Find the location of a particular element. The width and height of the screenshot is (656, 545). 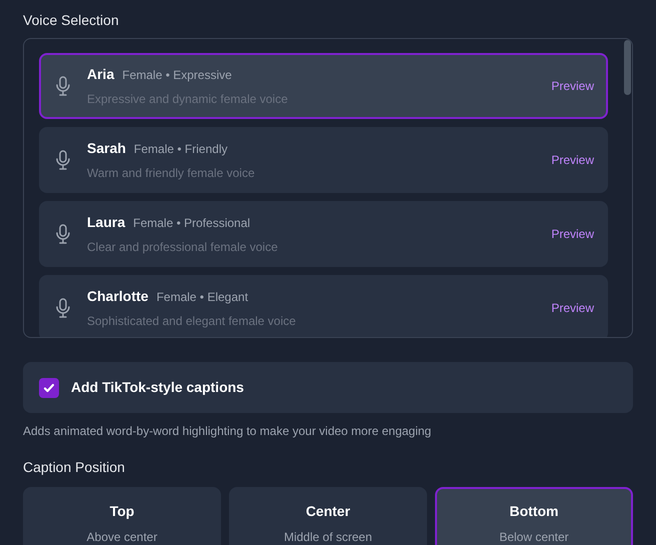

voice-option: Charlotte Female • Elegant Sophisticated and elegant female voice Preview is located at coordinates (323, 306).